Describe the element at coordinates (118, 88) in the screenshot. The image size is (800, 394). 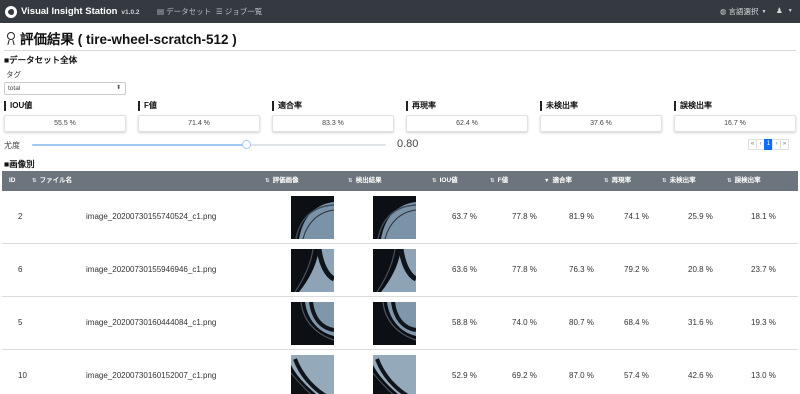
I see `select-arrows-icon: ⬍` at that location.